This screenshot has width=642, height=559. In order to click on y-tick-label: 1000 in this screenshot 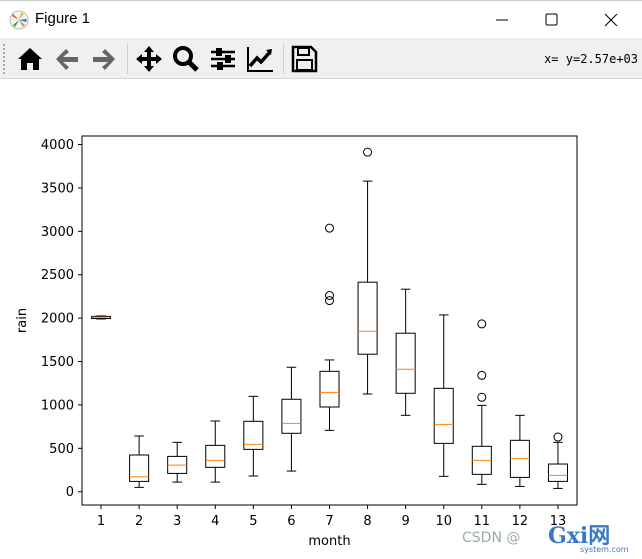, I will do `click(57, 405)`.